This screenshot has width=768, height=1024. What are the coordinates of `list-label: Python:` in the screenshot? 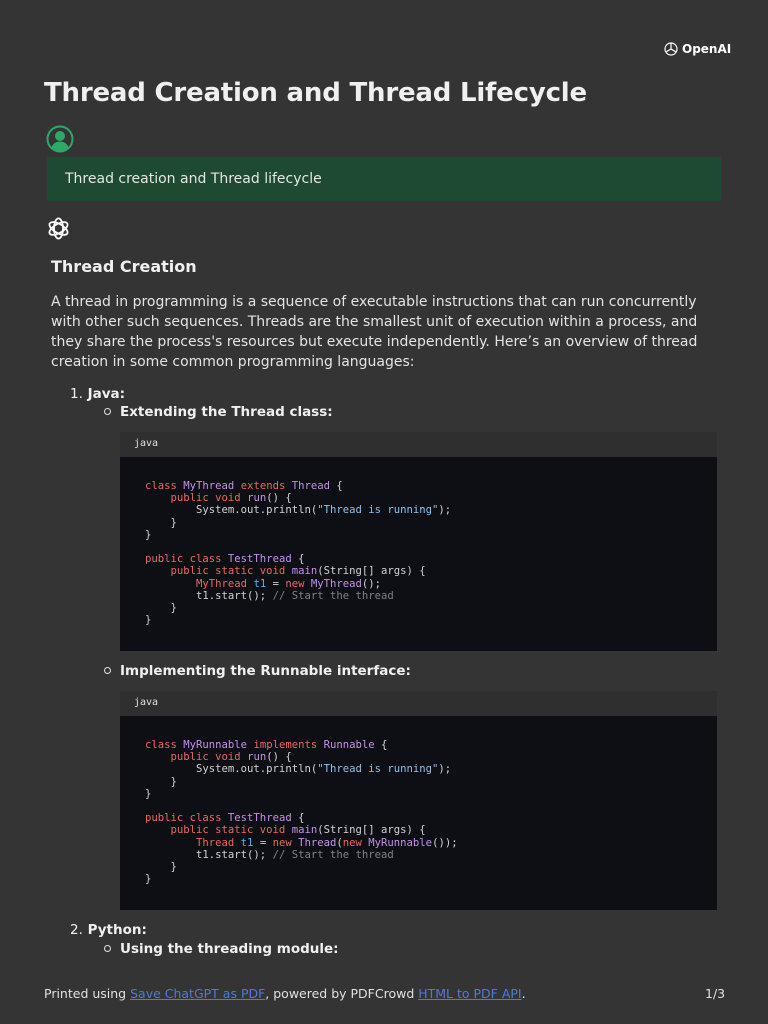 It's located at (117, 930).